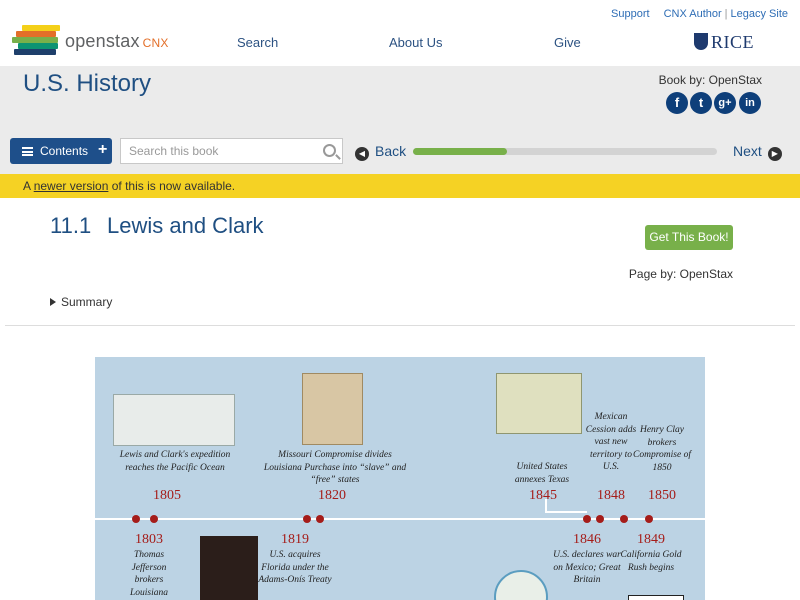 The width and height of the screenshot is (800, 600). What do you see at coordinates (61, 151) in the screenshot?
I see `contents-button: Contents +` at bounding box center [61, 151].